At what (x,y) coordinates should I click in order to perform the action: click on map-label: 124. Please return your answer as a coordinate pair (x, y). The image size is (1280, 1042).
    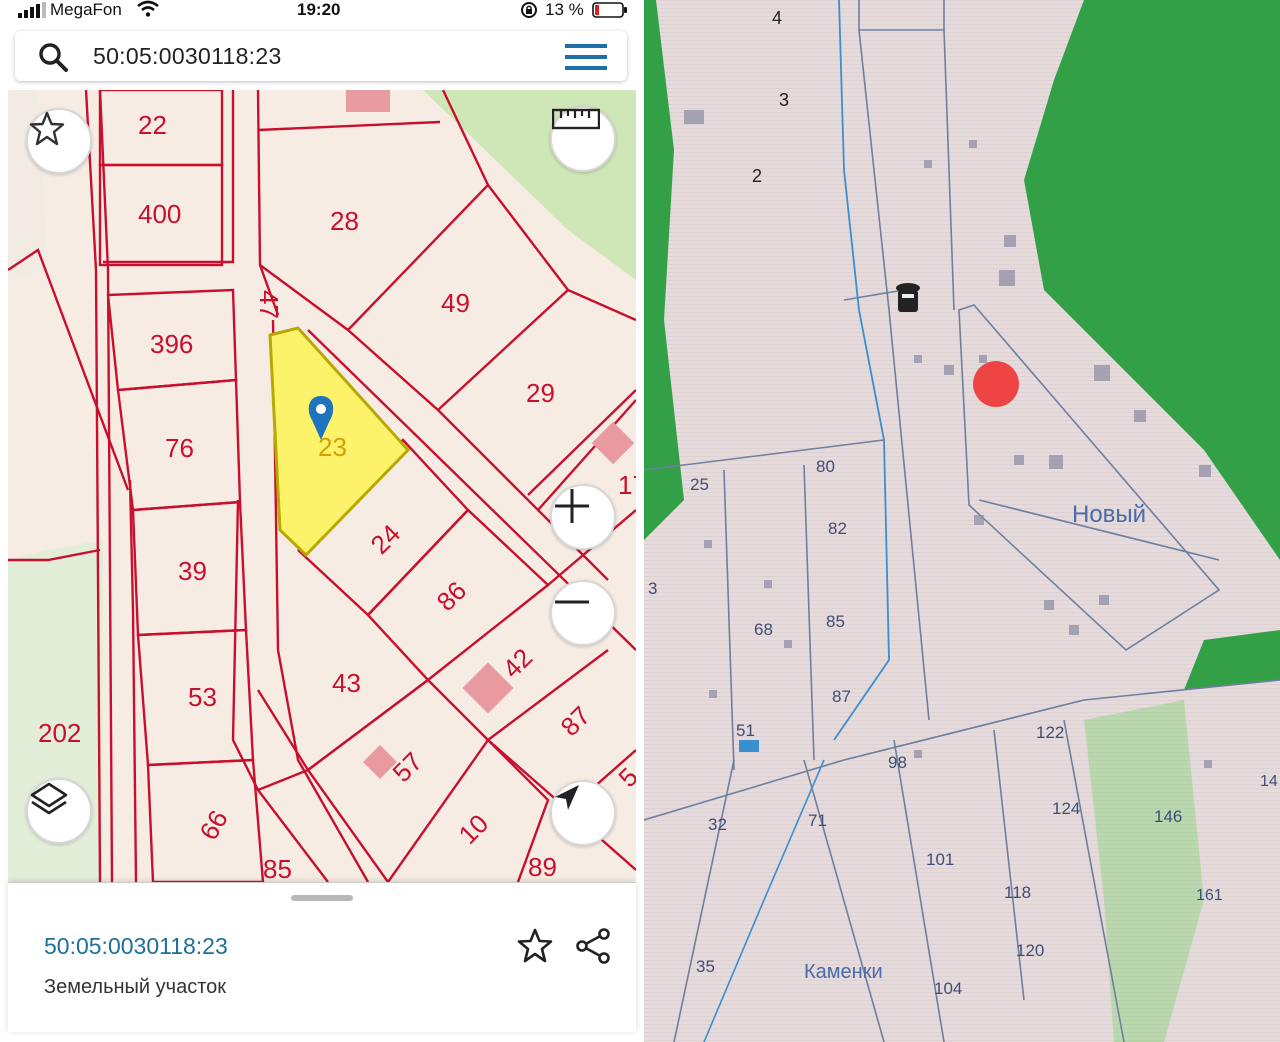
    Looking at the image, I should click on (1066, 808).